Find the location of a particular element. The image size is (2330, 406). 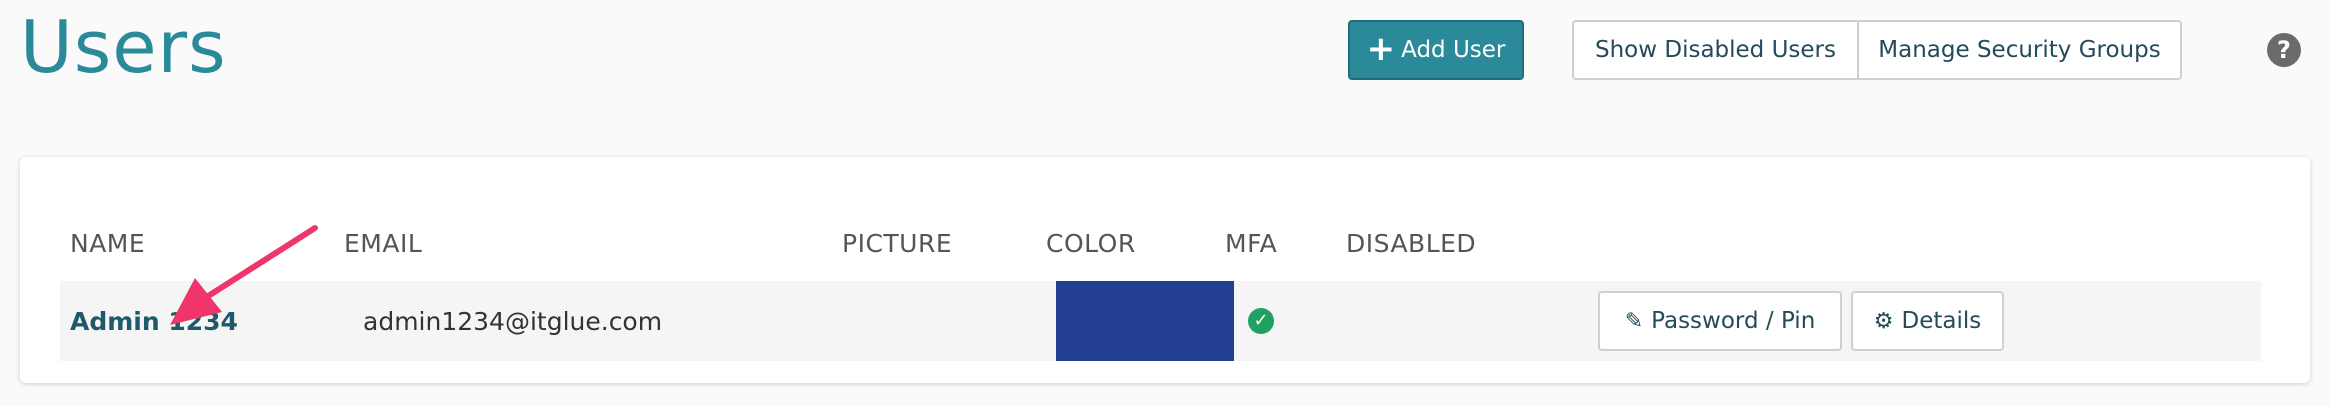

password-pin-button: ✎ Password / Pin is located at coordinates (1720, 321).